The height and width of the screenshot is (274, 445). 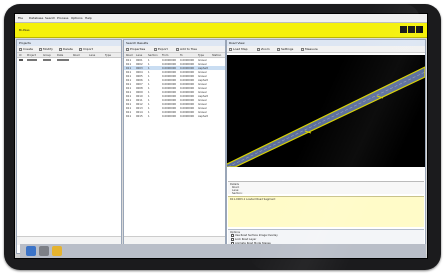 I want to click on table-cell: Asphalt, so click(x=203, y=116).